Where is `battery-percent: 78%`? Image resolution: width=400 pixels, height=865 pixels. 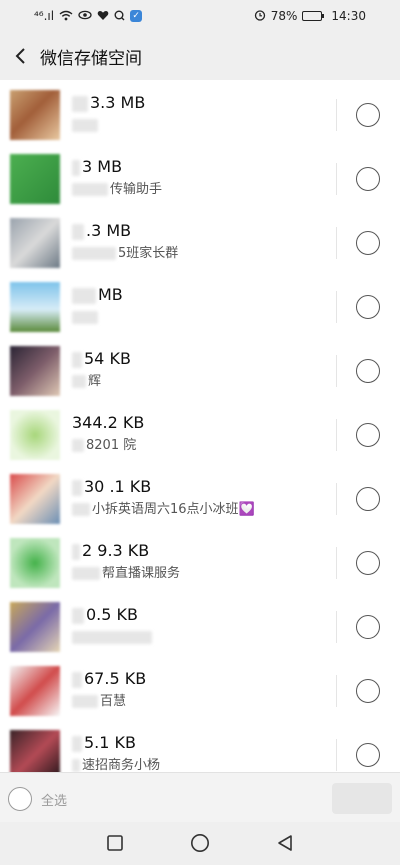
battery-percent: 78% is located at coordinates (284, 16).